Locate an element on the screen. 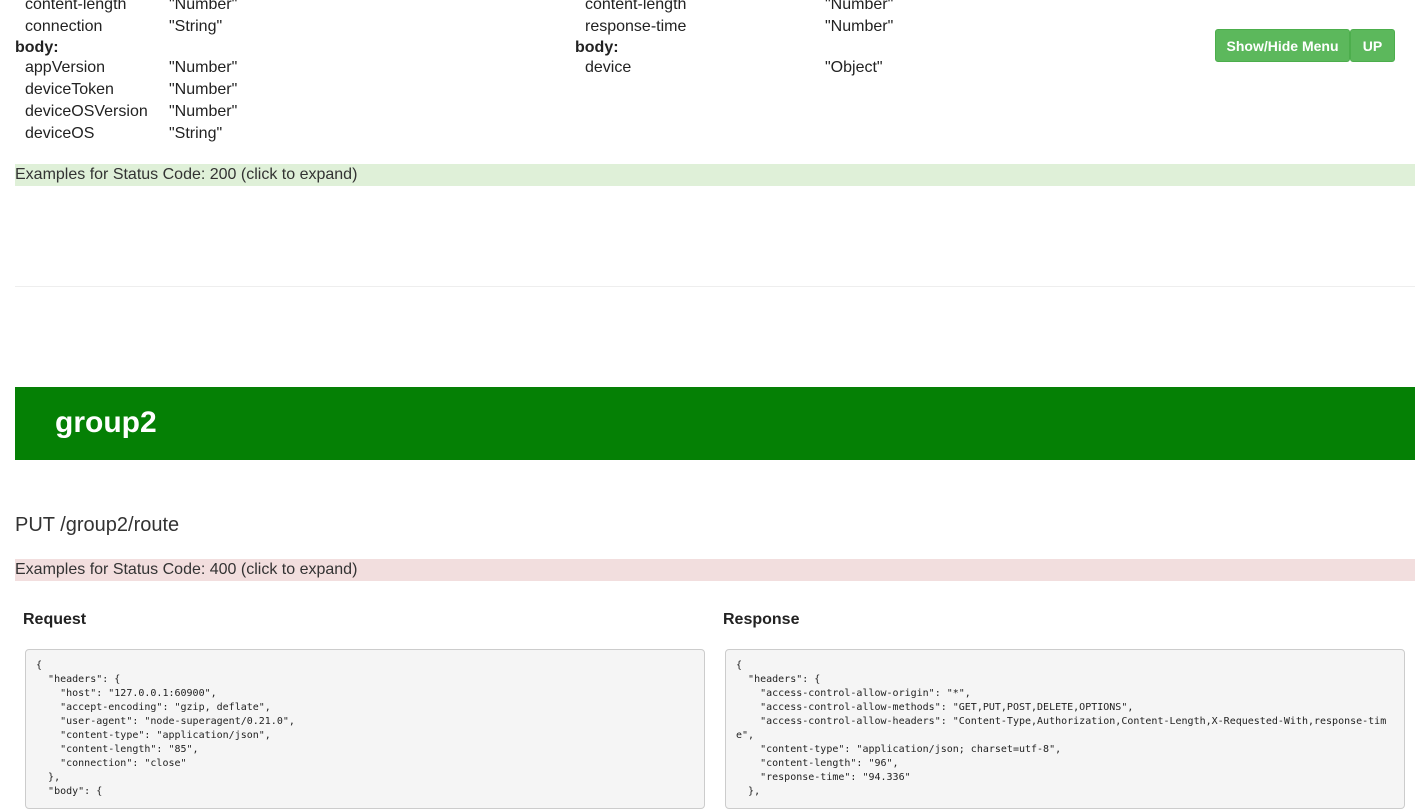 The height and width of the screenshot is (809, 1424). param-key: appVersion is located at coordinates (65, 67).